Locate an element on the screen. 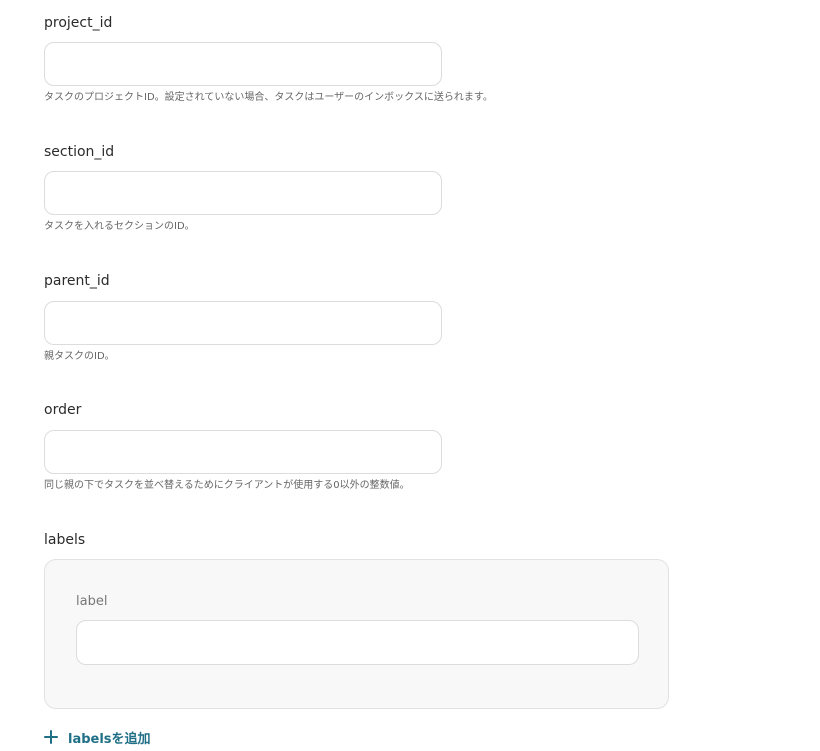 The height and width of the screenshot is (751, 820). add-labels-label: labelsを追加 is located at coordinates (109, 739).